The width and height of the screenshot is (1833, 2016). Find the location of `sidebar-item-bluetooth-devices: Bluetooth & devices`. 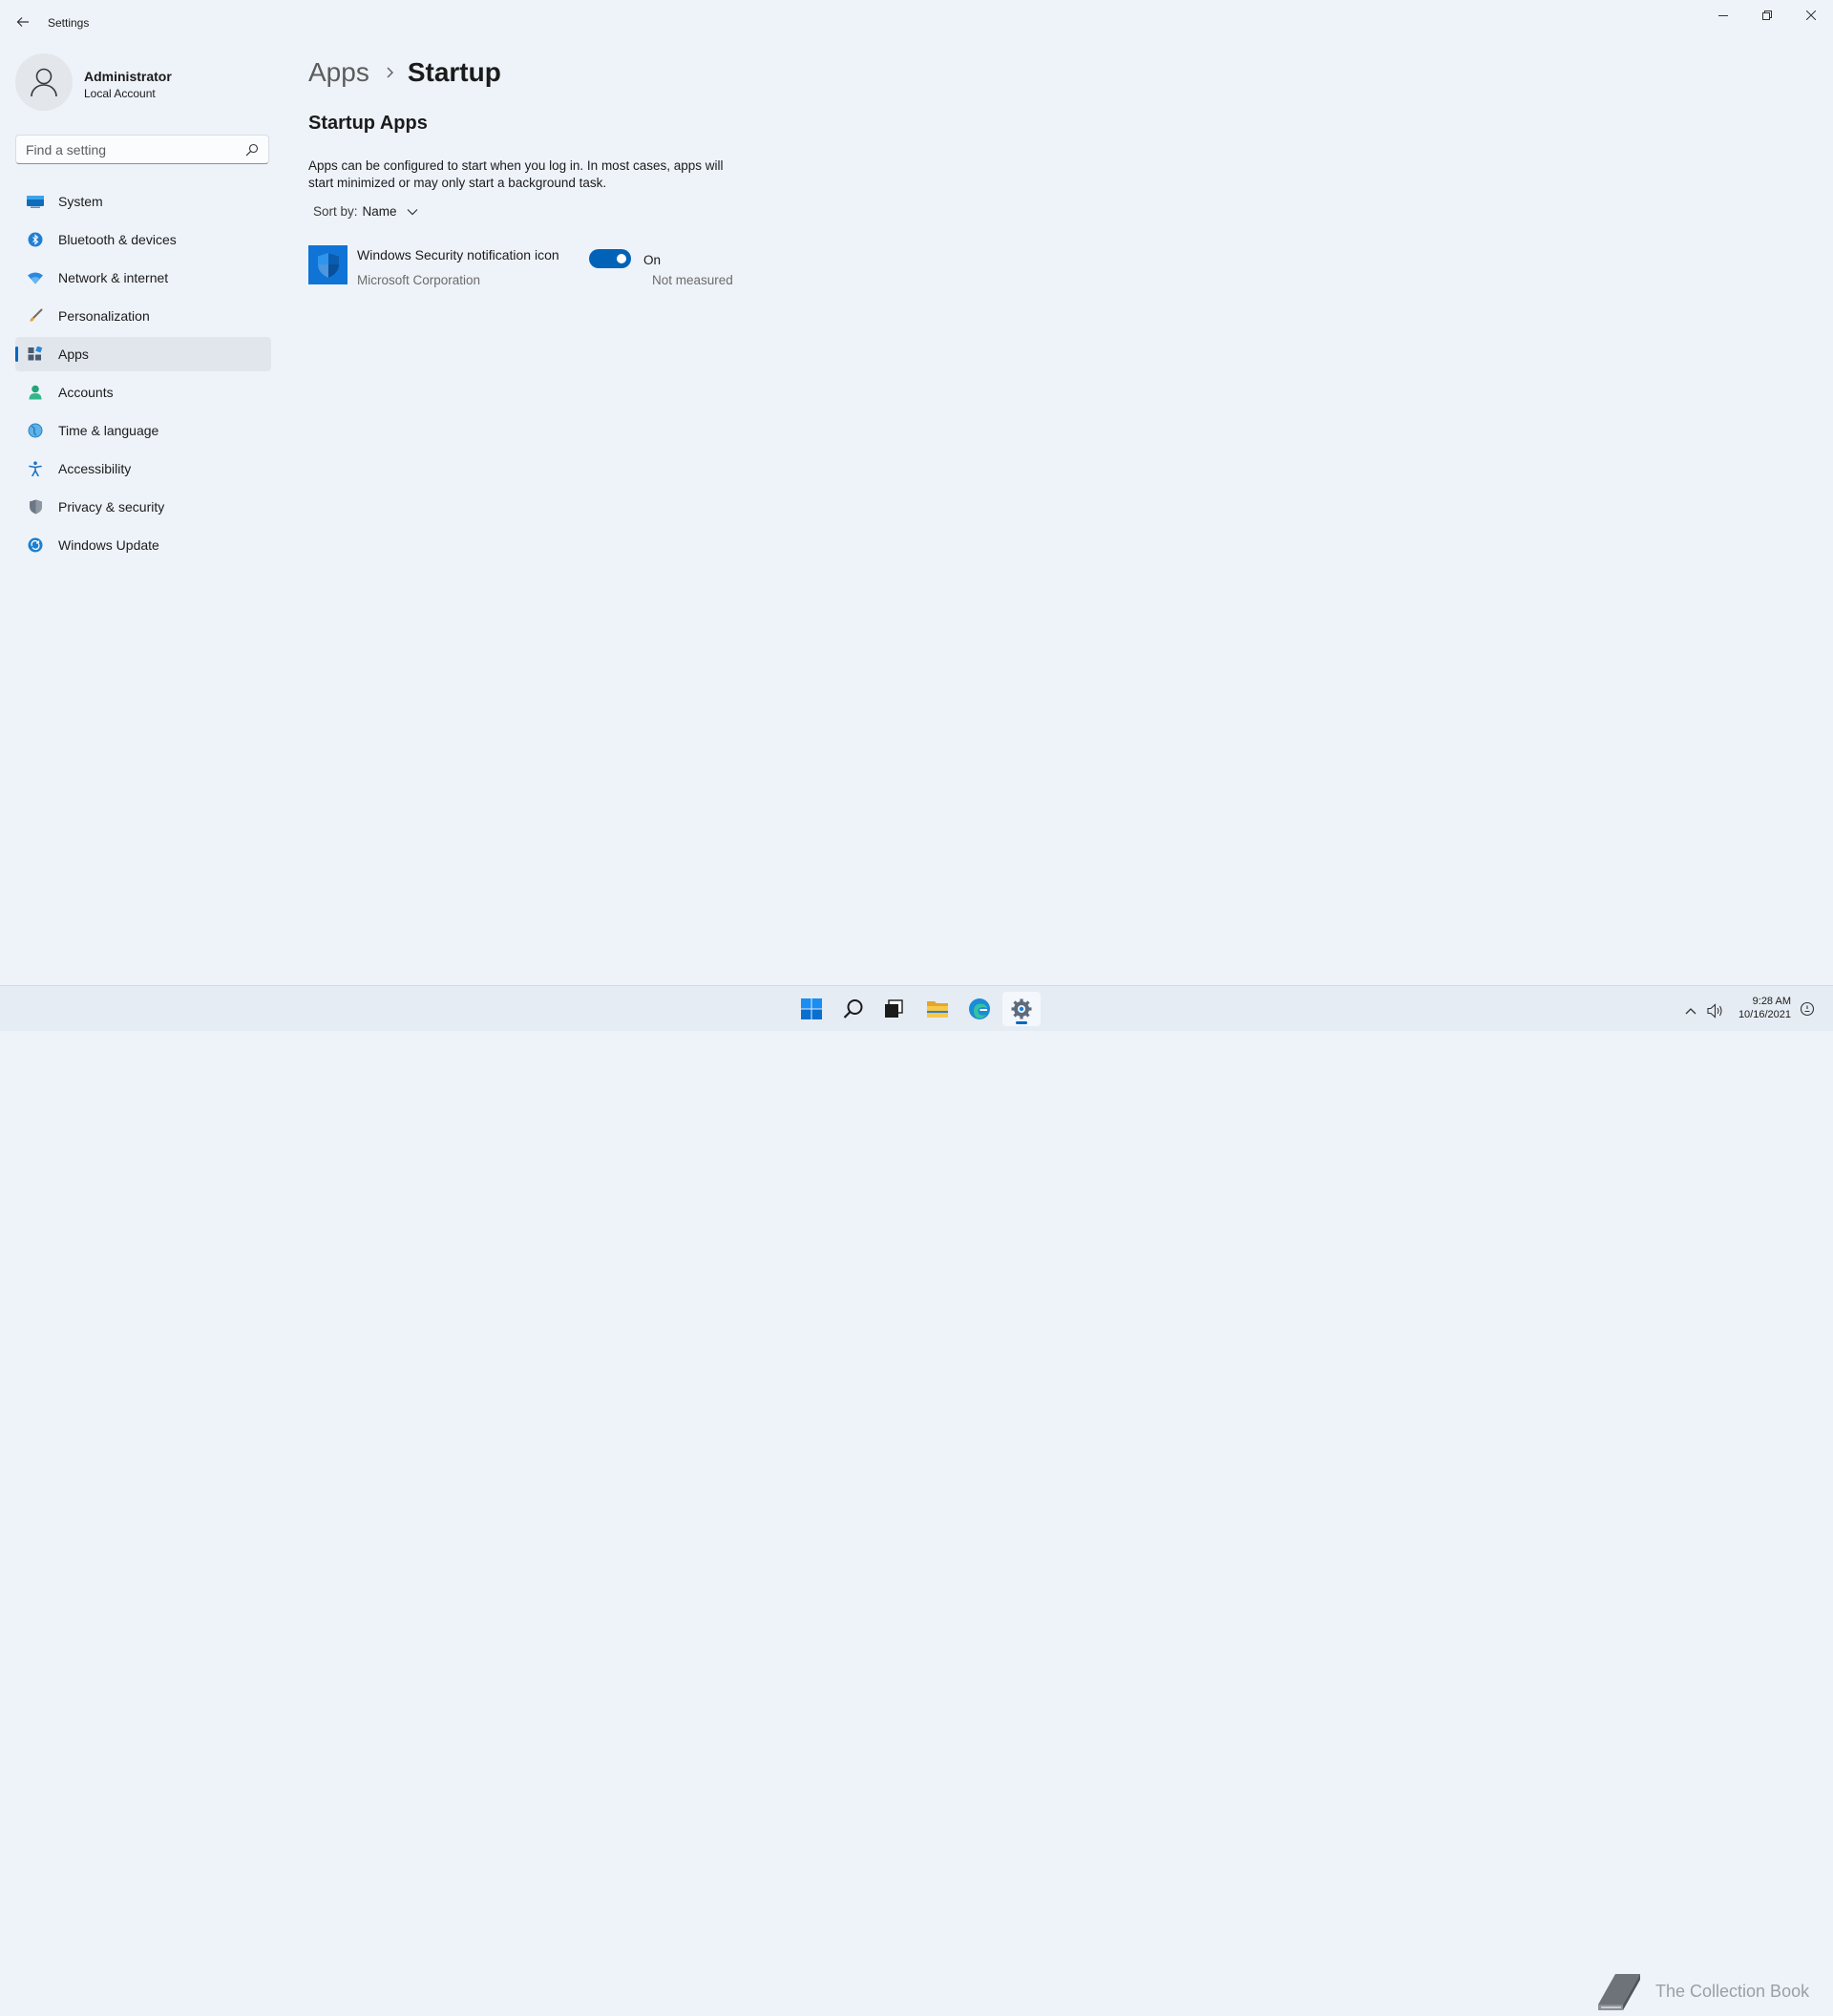

sidebar-item-bluetooth-devices: Bluetooth & devices is located at coordinates (143, 240).